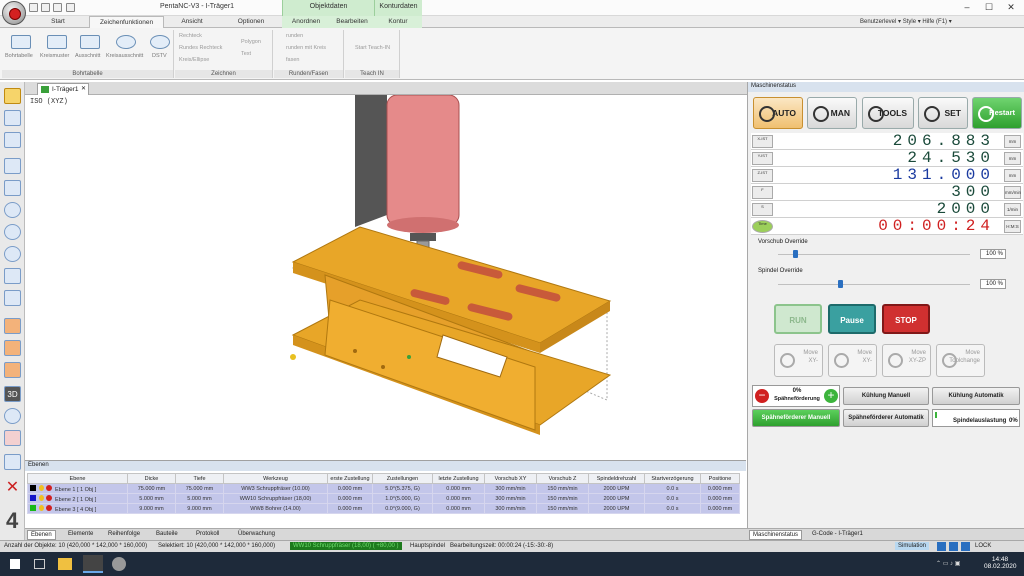 The width and height of the screenshot is (1024, 576). I want to click on document-icon, so click(12, 462).